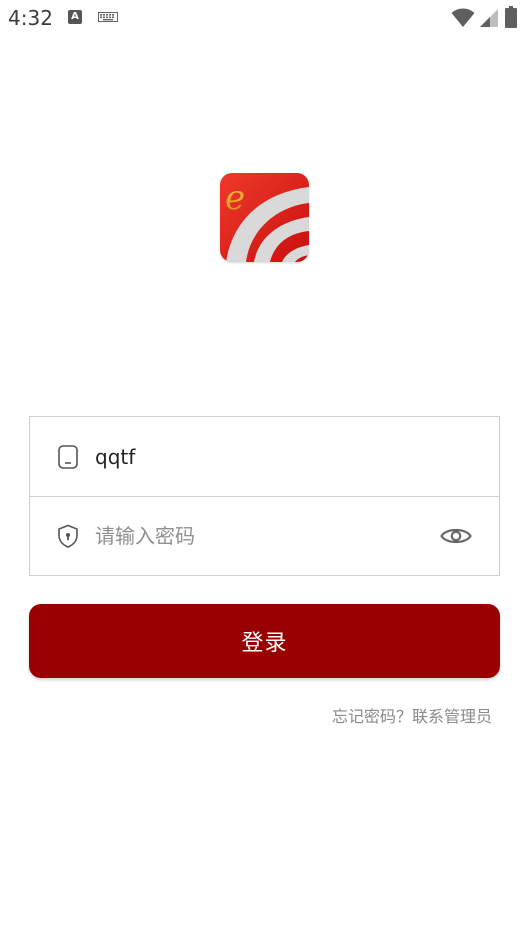 The height and width of the screenshot is (942, 529). Describe the element at coordinates (235, 198) in the screenshot. I see `svg-text: e` at that location.